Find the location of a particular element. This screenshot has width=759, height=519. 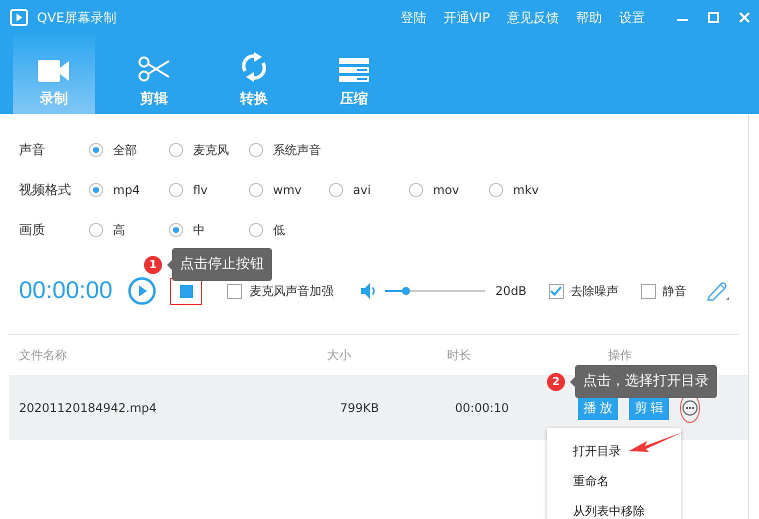

pen-icon is located at coordinates (717, 291).